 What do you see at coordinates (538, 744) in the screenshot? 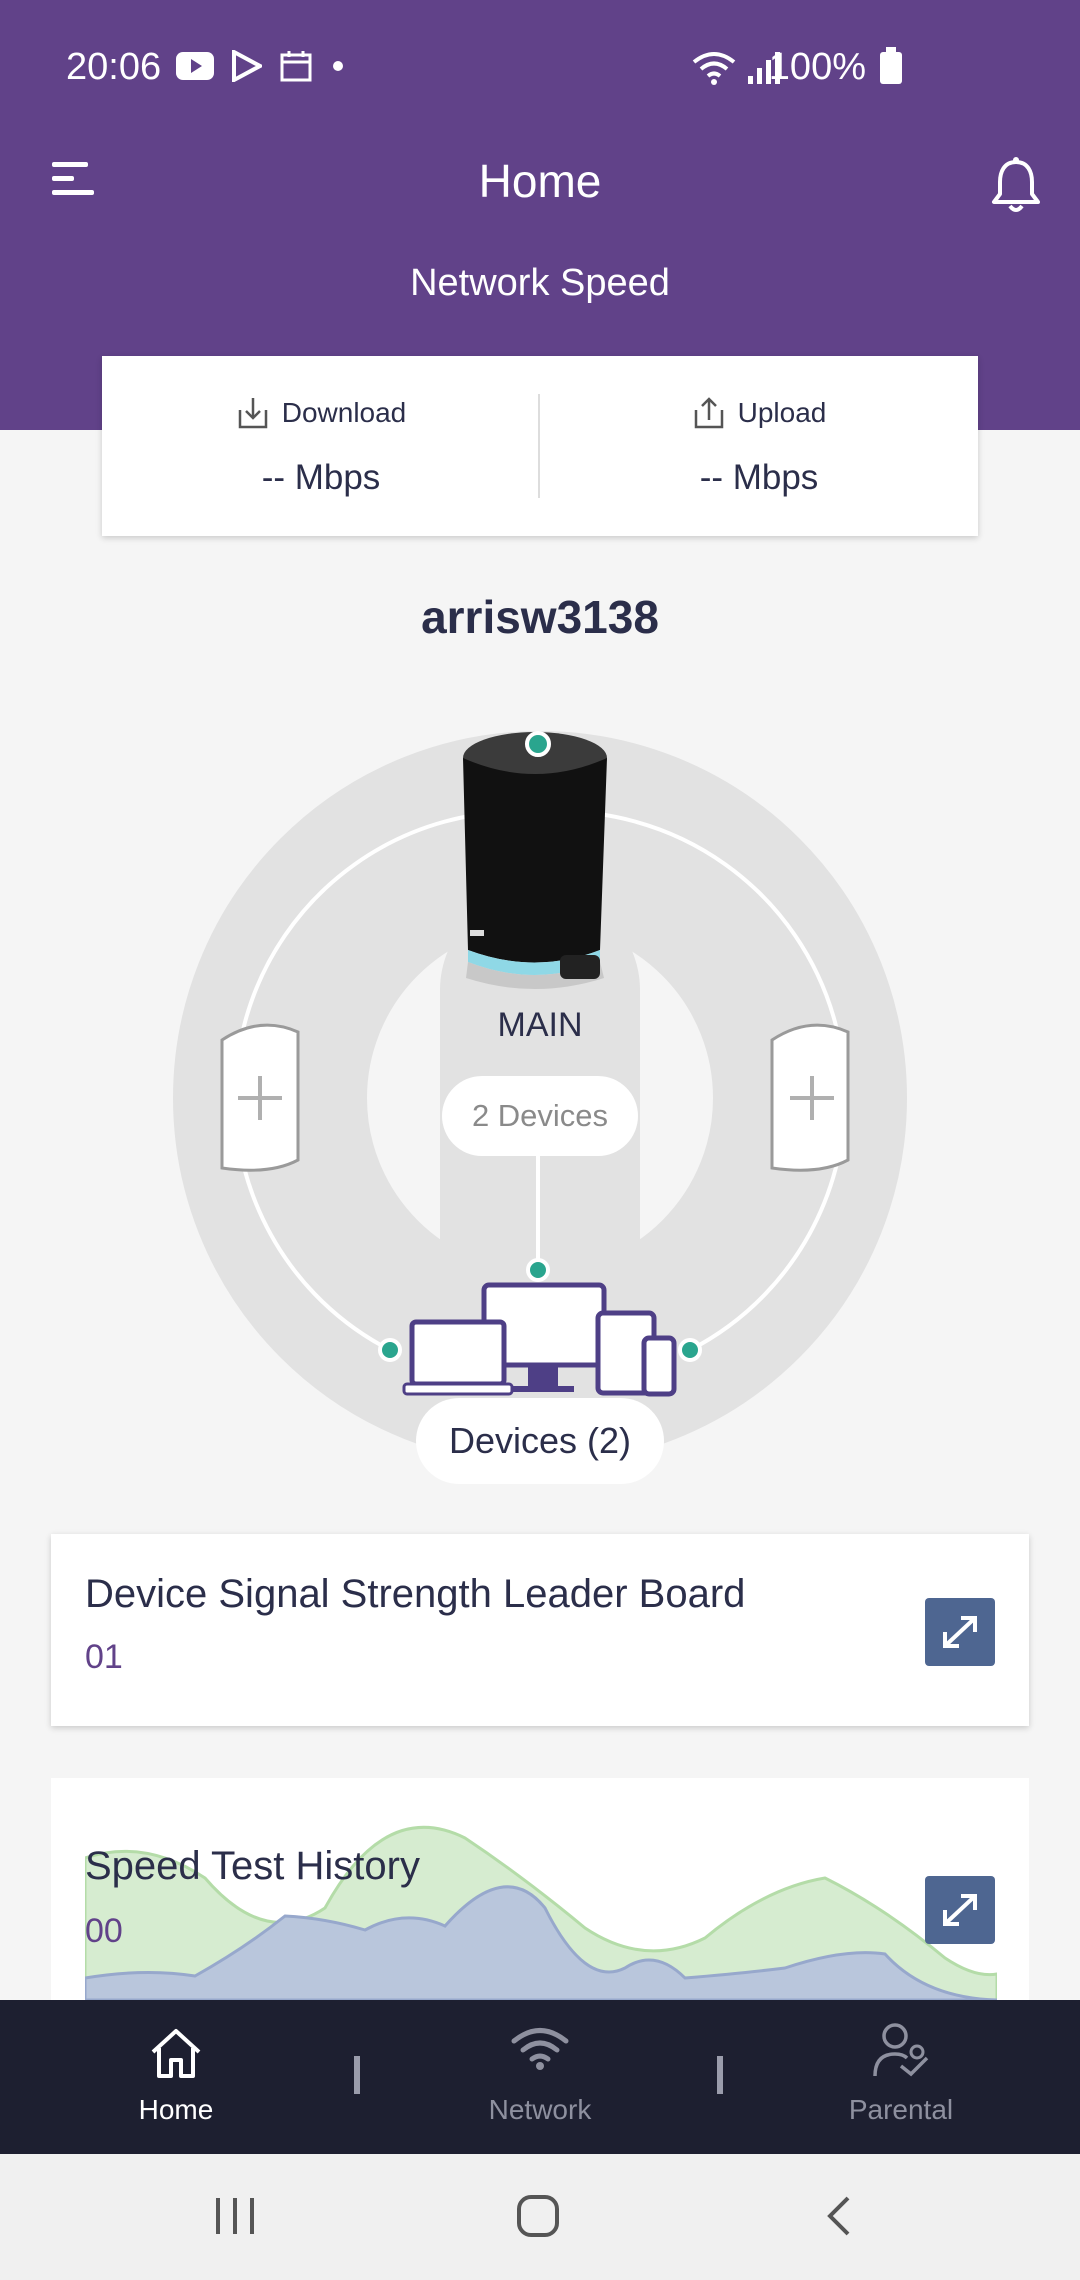
I see `router-status-dot` at bounding box center [538, 744].